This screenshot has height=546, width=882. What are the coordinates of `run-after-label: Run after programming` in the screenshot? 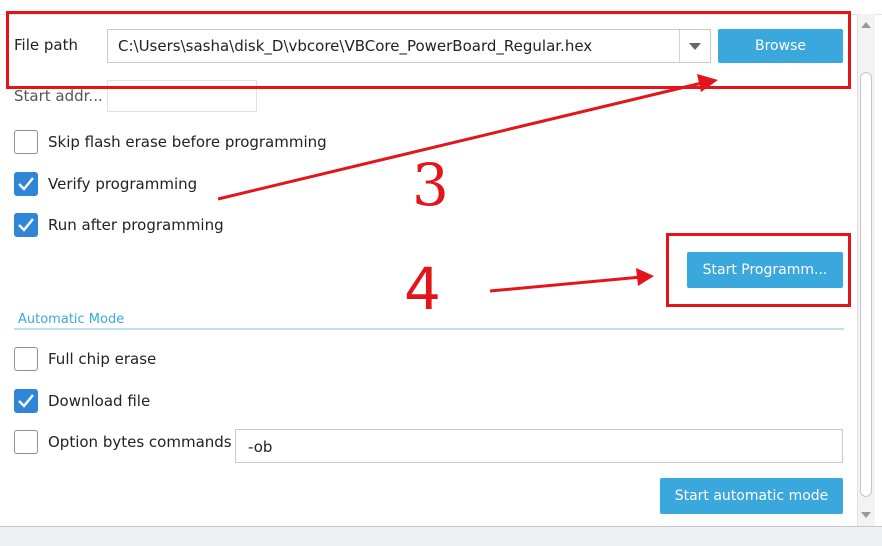 It's located at (136, 225).